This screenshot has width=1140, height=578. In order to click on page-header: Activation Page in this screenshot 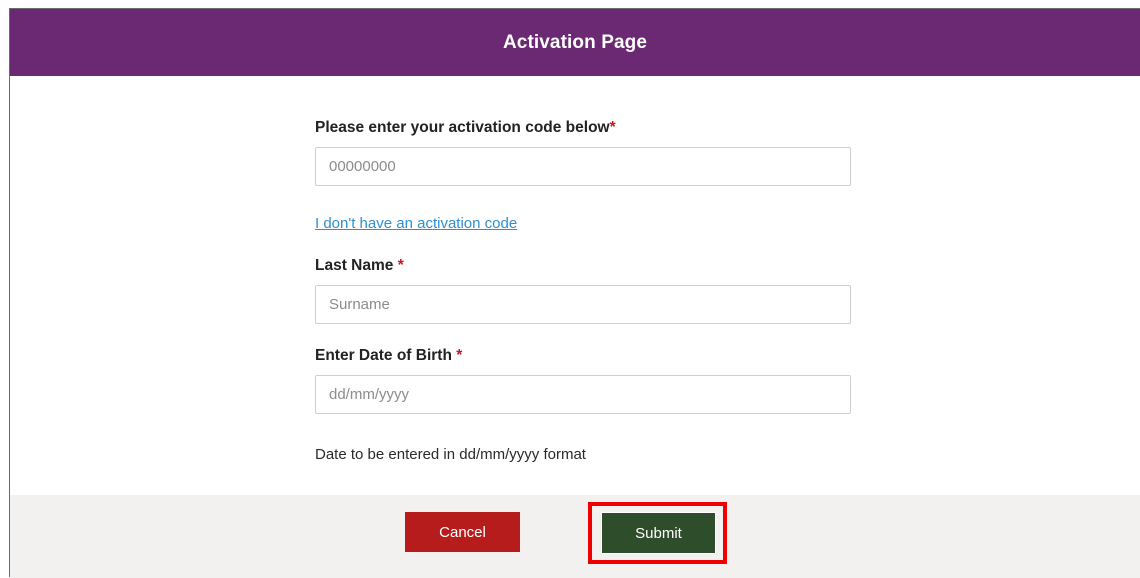, I will do `click(575, 42)`.